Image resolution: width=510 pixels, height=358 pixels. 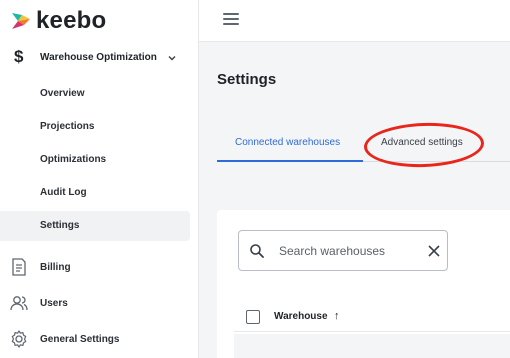 I want to click on sidebar-item-general-settings: General Settings, so click(x=95, y=340).